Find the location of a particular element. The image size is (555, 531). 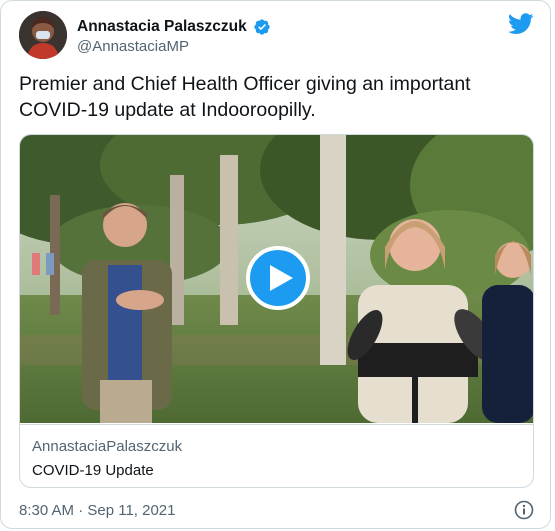

link-title: COVID-19 Update is located at coordinates (93, 470).